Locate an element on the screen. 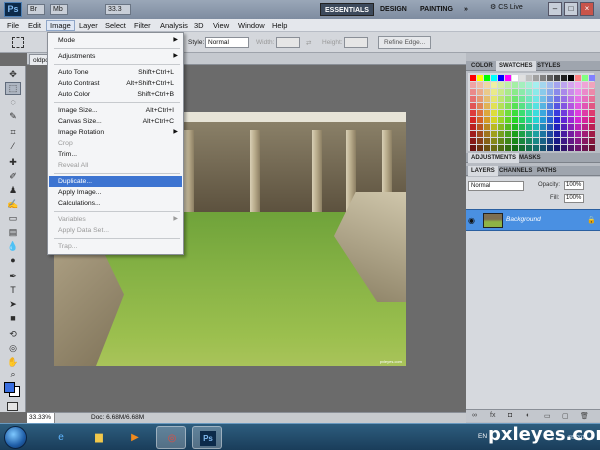  layer-row-background: ◉ Background 🔒 is located at coordinates (533, 220).